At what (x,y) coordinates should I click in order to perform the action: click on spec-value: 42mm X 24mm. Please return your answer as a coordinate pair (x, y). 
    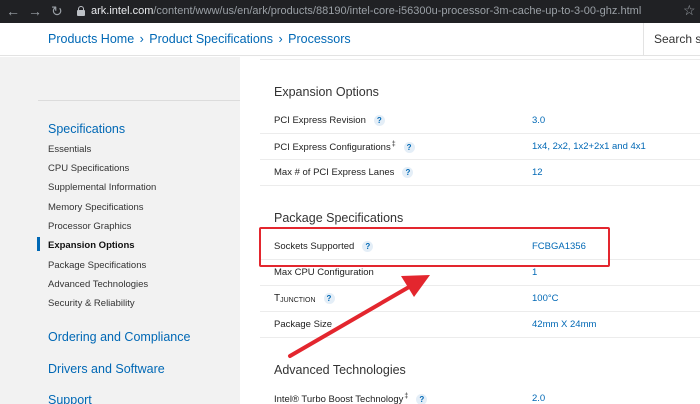
    Looking at the image, I should click on (564, 324).